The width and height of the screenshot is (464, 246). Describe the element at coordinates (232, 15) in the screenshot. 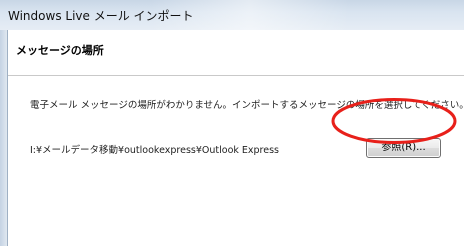

I see `title-bar: Windows Live メール インポート` at that location.